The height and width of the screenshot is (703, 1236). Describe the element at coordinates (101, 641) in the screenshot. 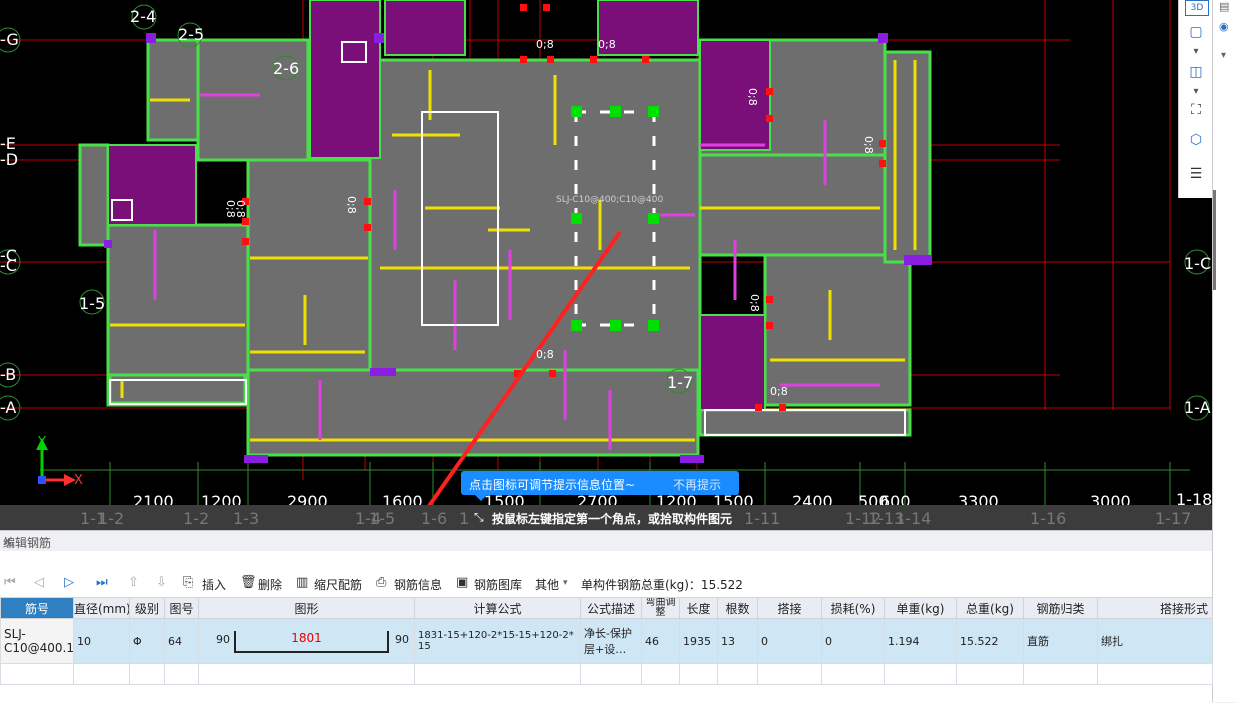

I see `cell-diameter: 10` at that location.